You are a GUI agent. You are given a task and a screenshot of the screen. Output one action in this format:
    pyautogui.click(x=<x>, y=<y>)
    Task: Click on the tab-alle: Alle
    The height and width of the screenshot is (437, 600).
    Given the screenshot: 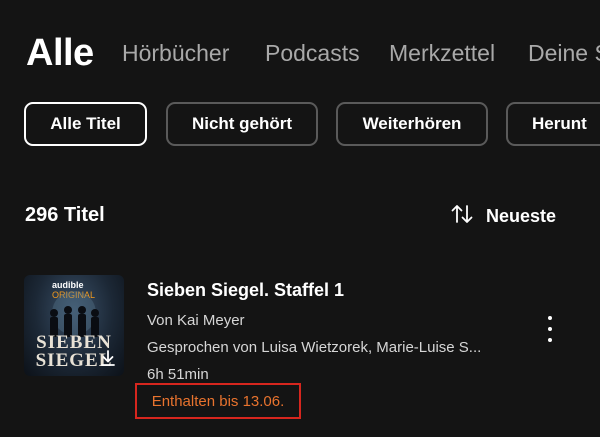 What is the action you would take?
    pyautogui.click(x=60, y=53)
    